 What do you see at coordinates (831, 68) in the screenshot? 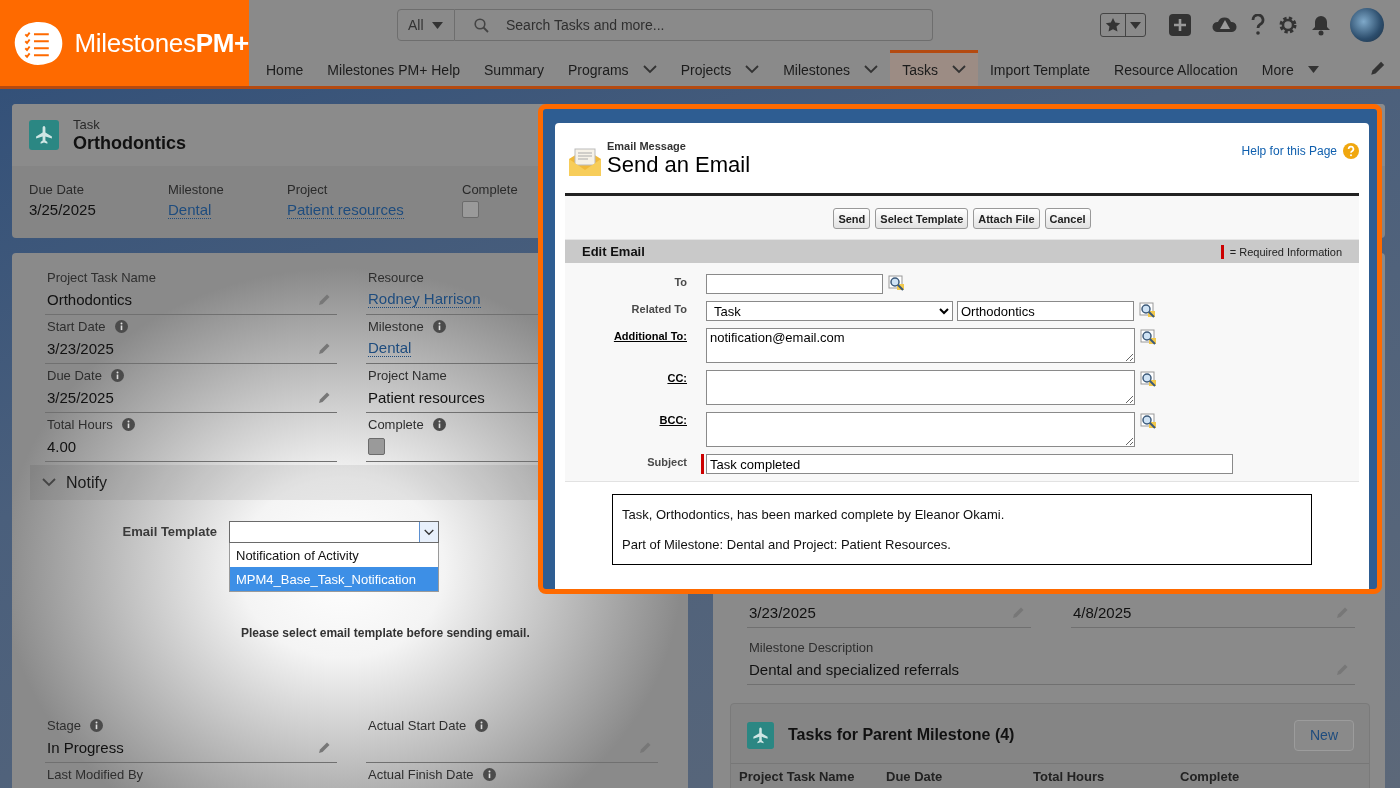
I see `nav-tab: Milestones` at bounding box center [831, 68].